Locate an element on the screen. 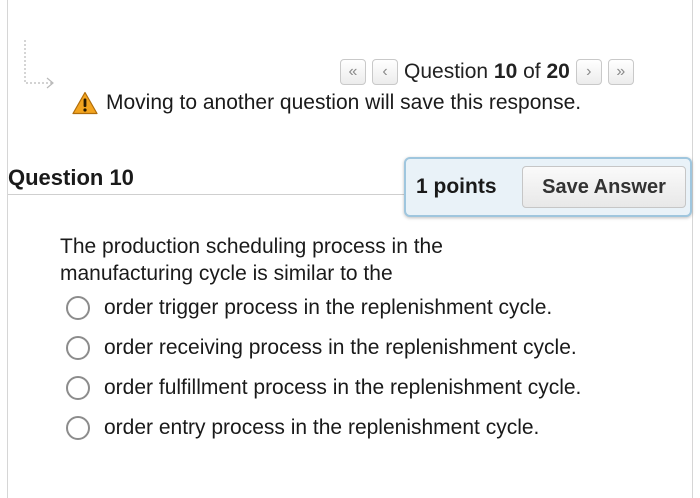 Image resolution: width=700 pixels, height=498 pixels. question-counter-total: 20 is located at coordinates (558, 71).